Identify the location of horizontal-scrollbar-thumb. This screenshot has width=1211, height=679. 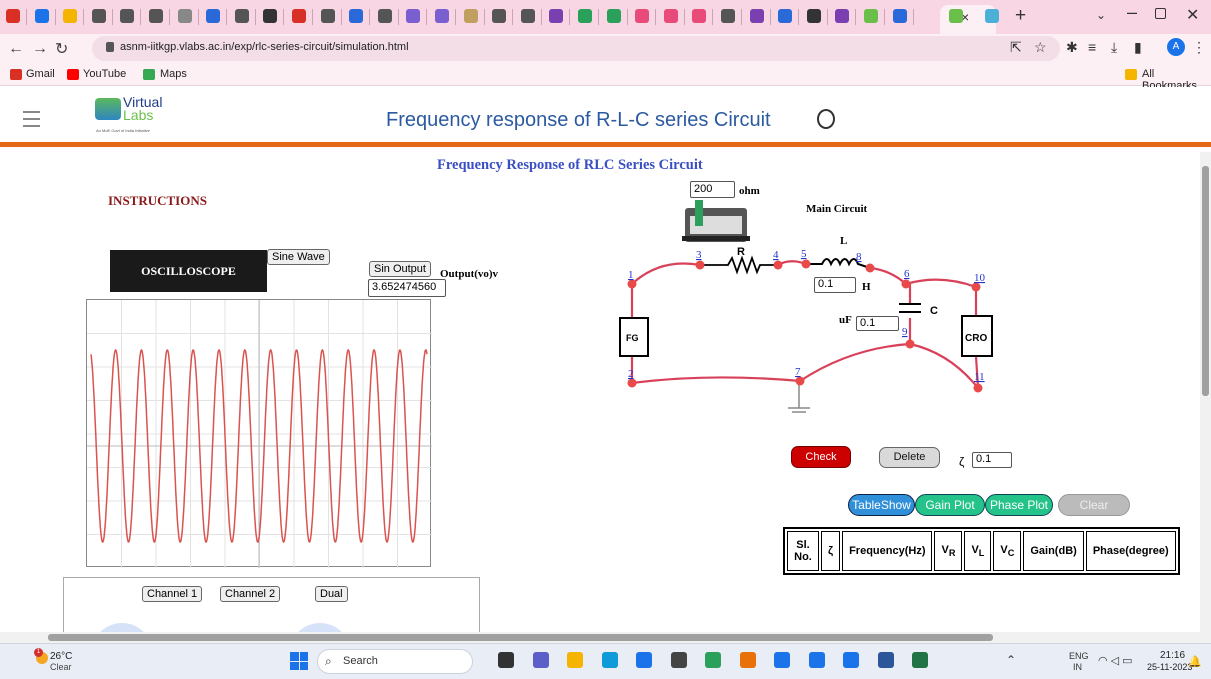
(520, 637).